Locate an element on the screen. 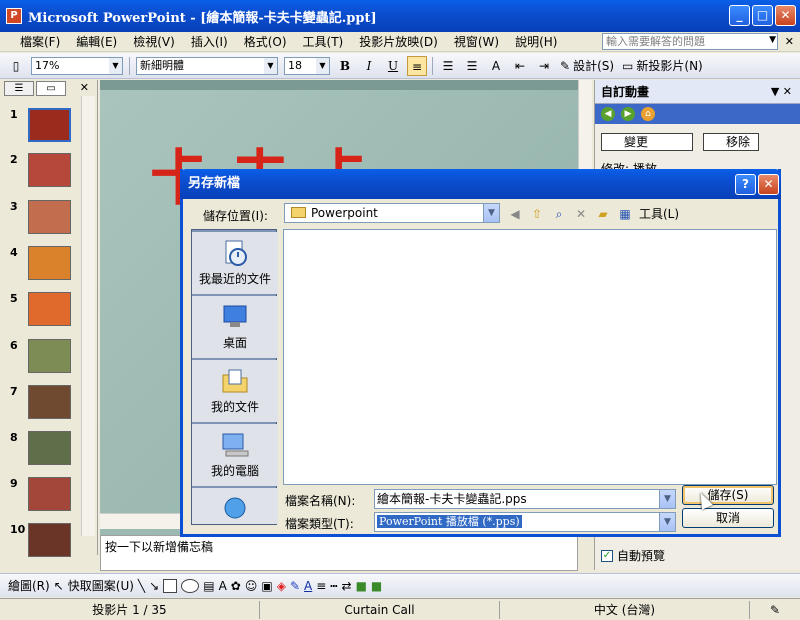  menu-slideshow: 投影片放映(D) is located at coordinates (398, 41).